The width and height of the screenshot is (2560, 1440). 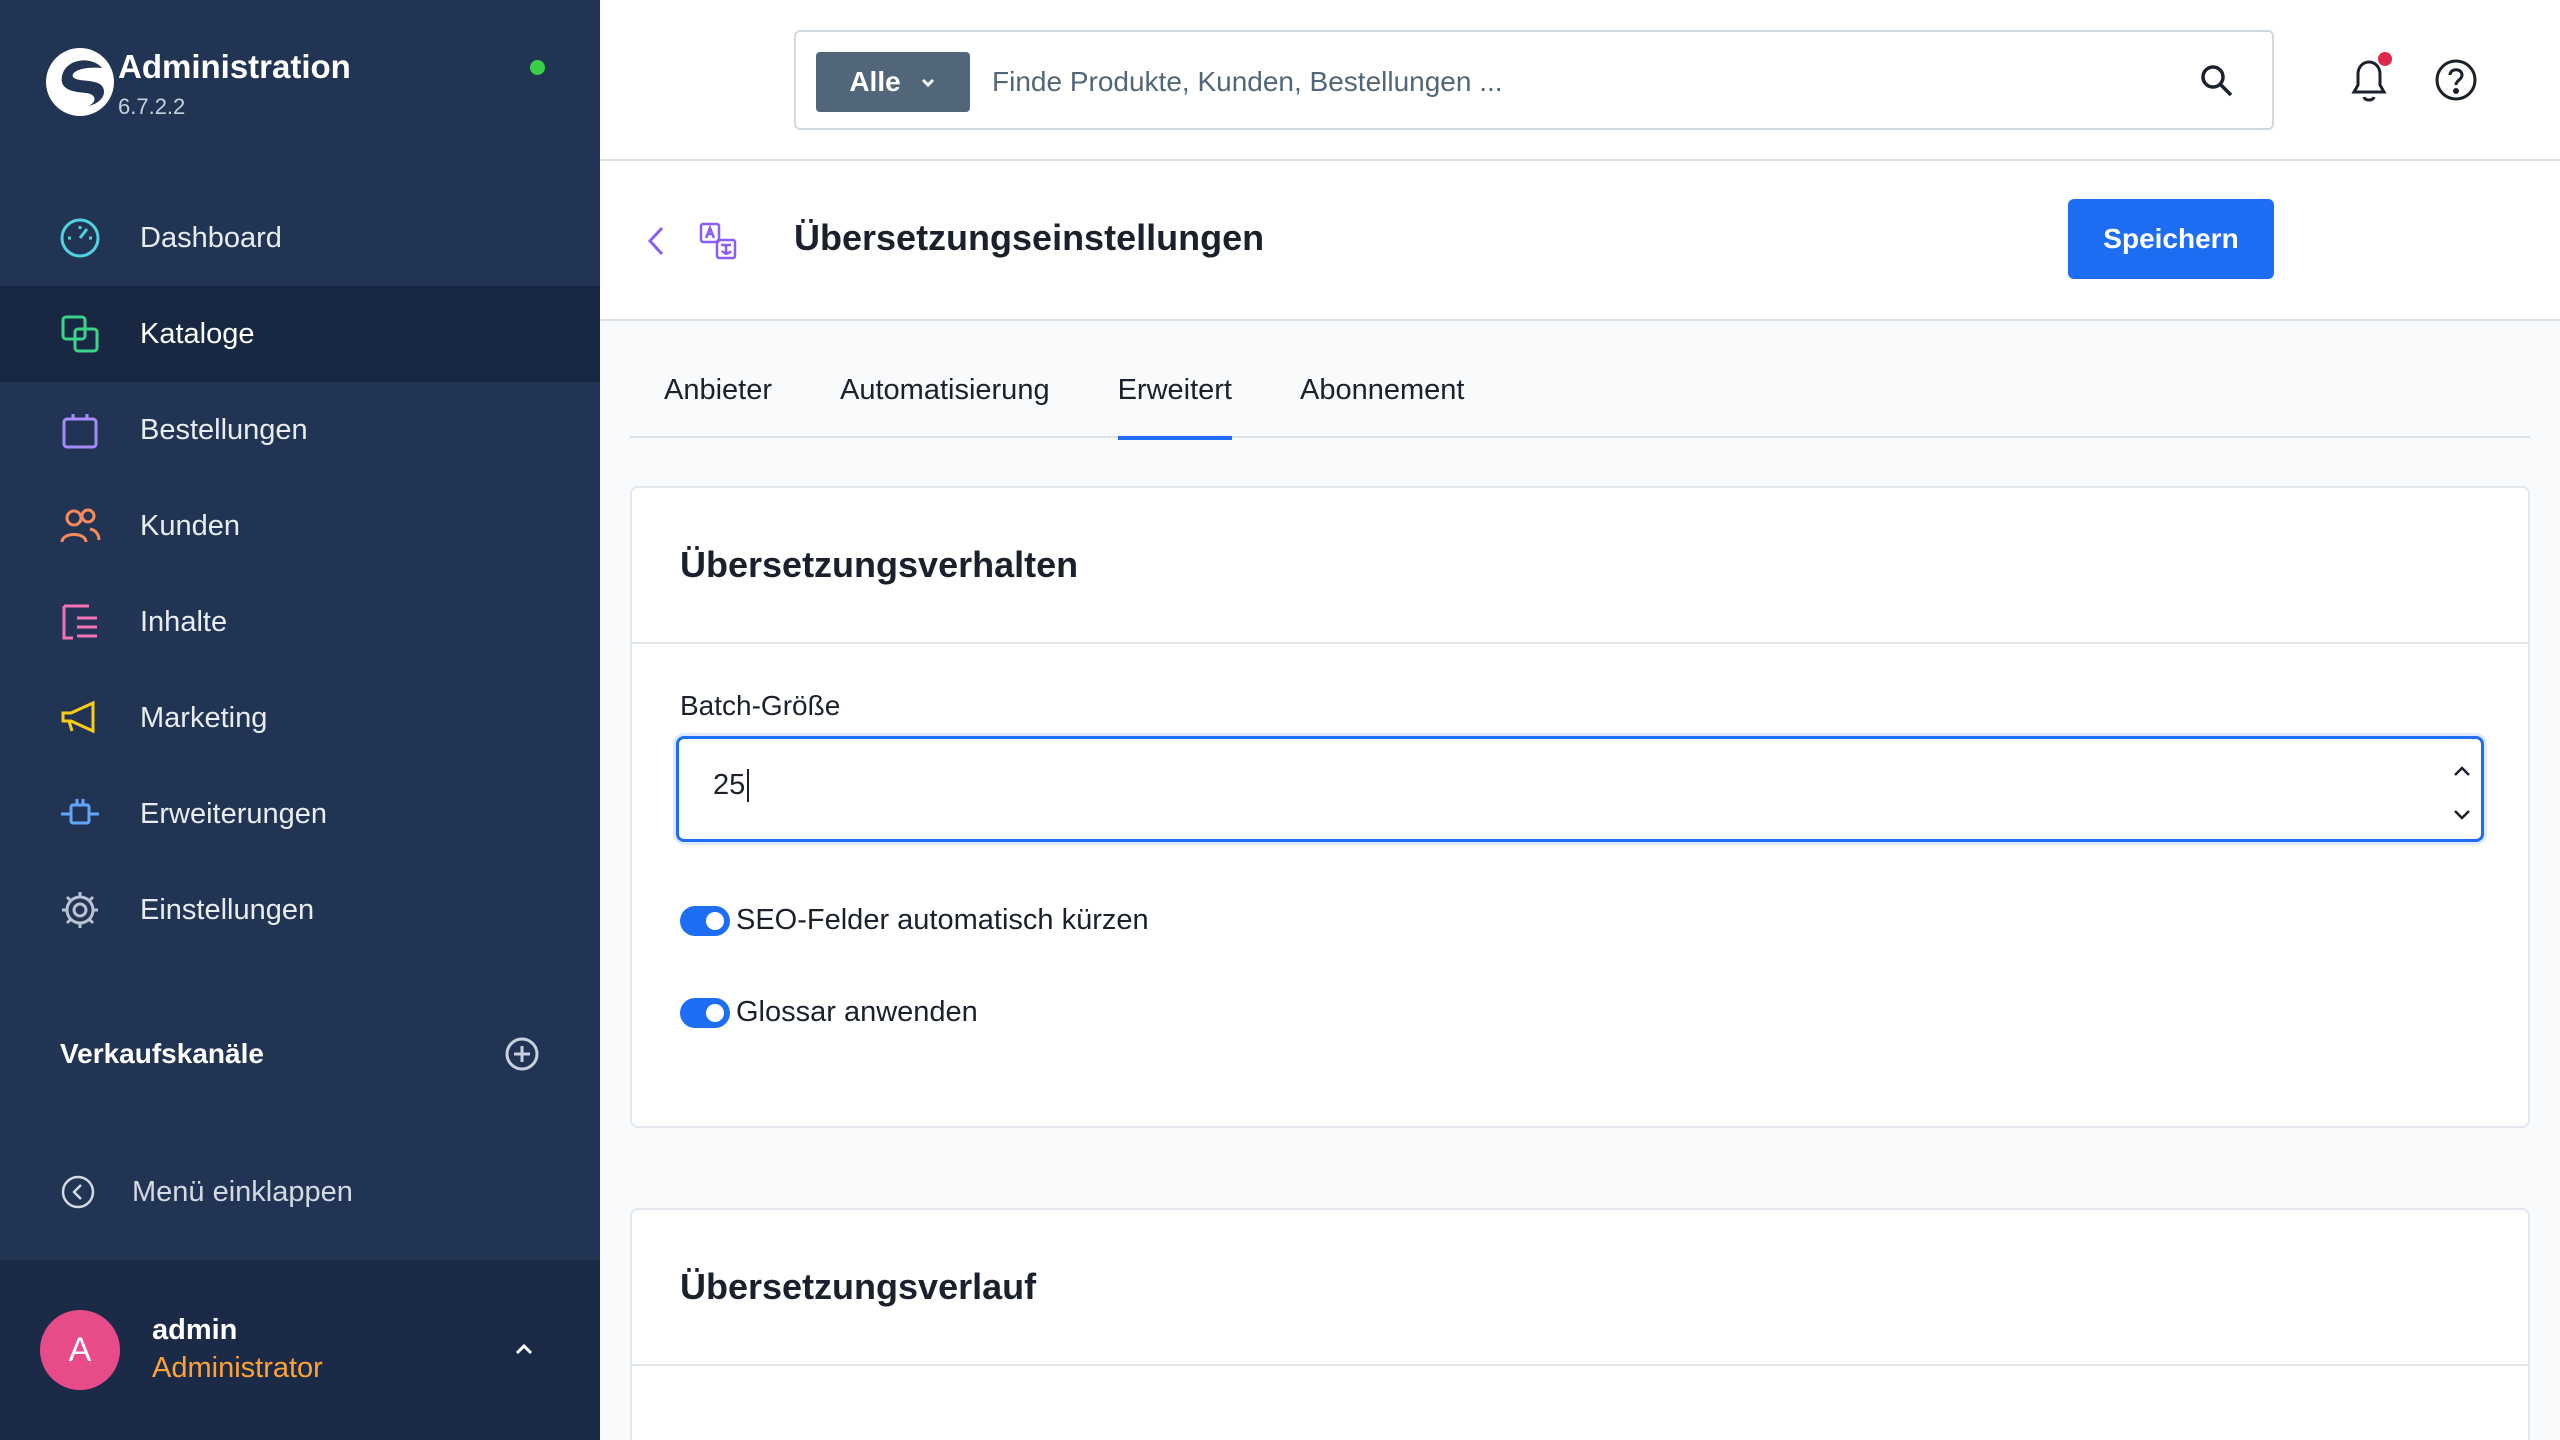 I want to click on extensions-icon, so click(x=80, y=814).